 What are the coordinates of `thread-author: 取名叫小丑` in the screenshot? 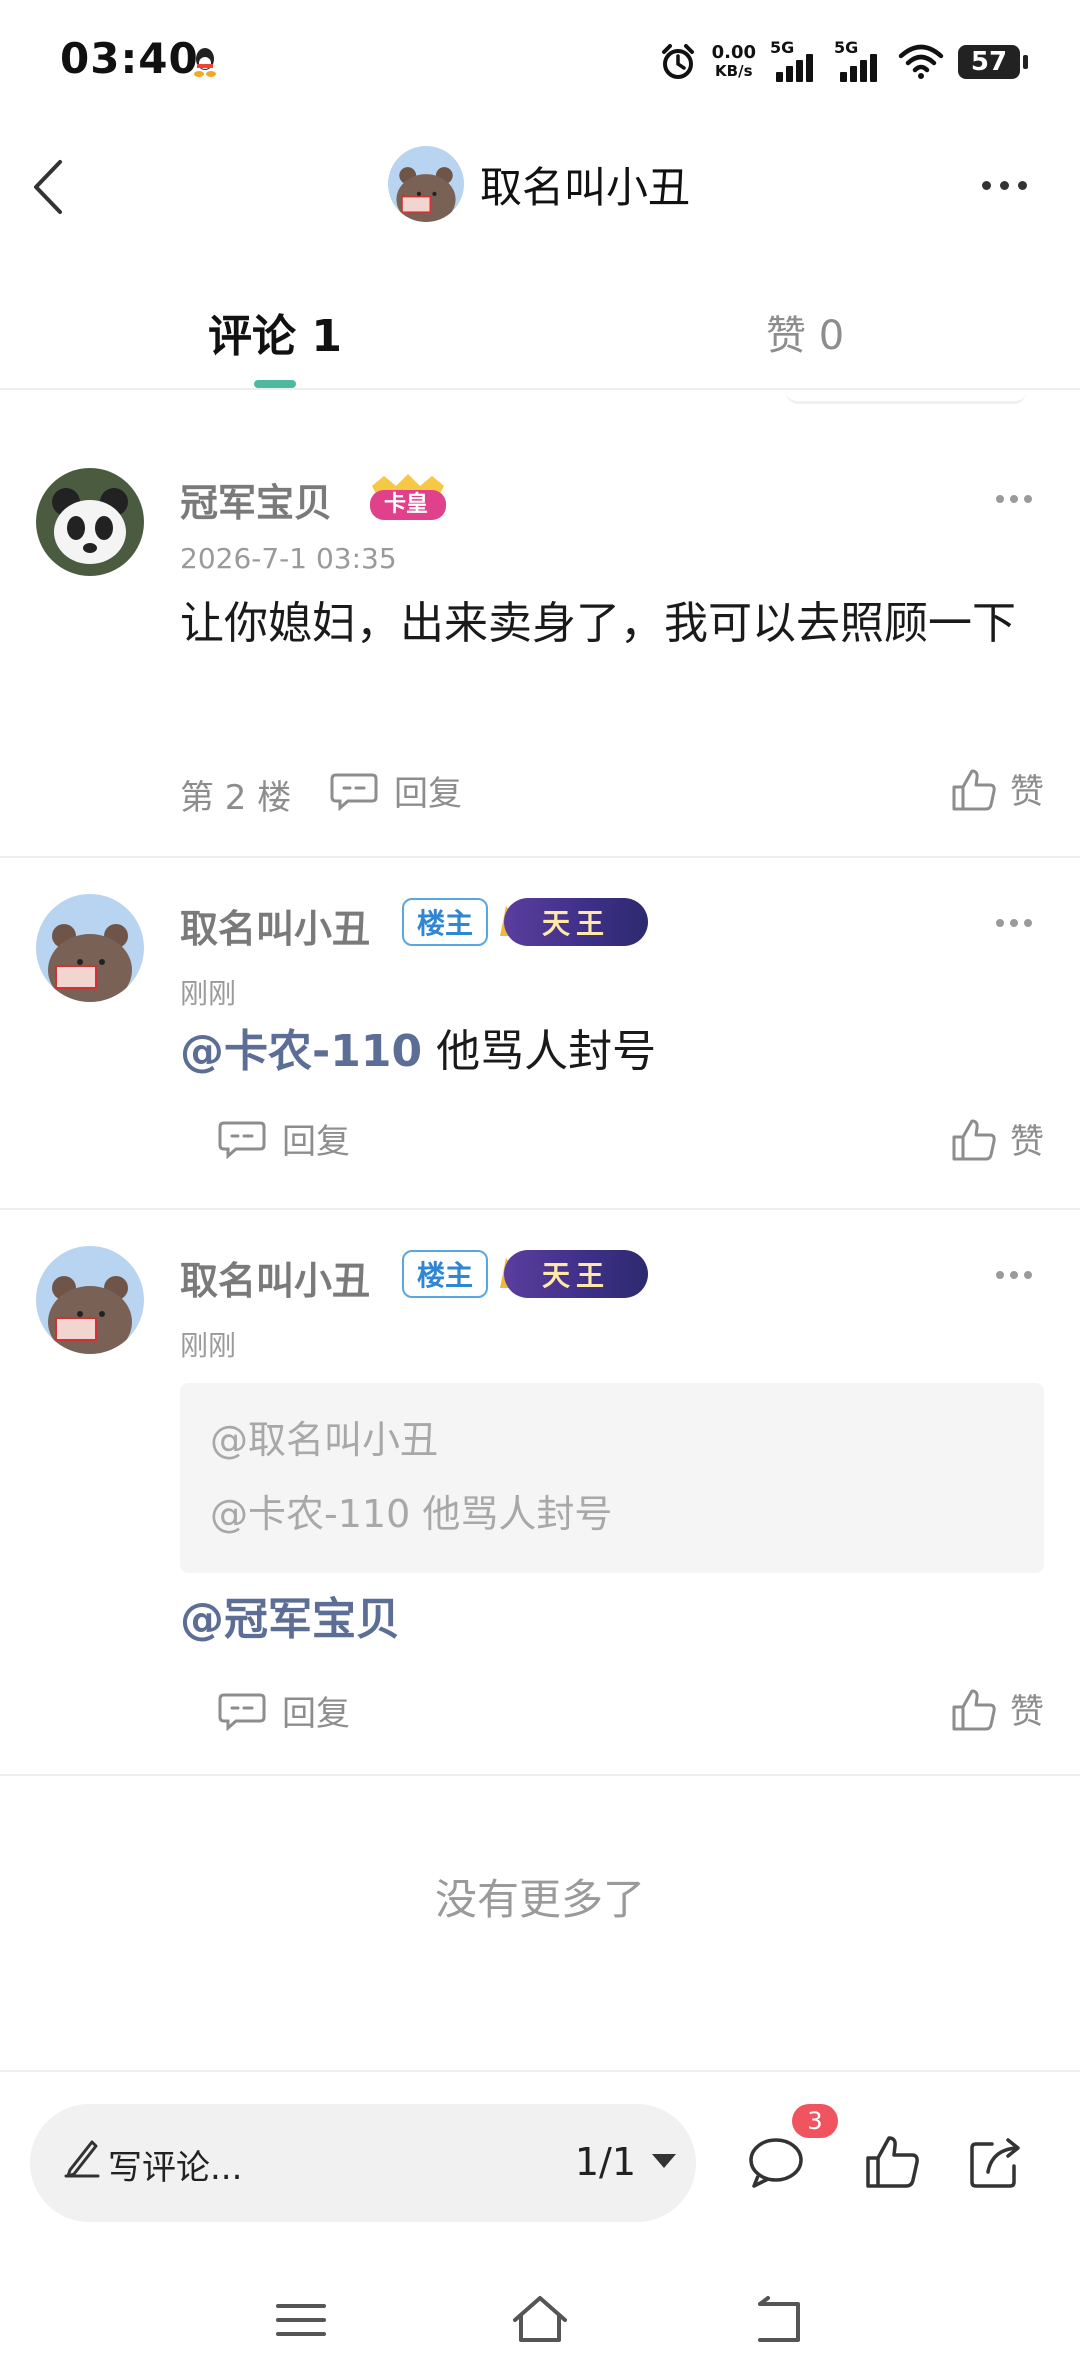 It's located at (539, 184).